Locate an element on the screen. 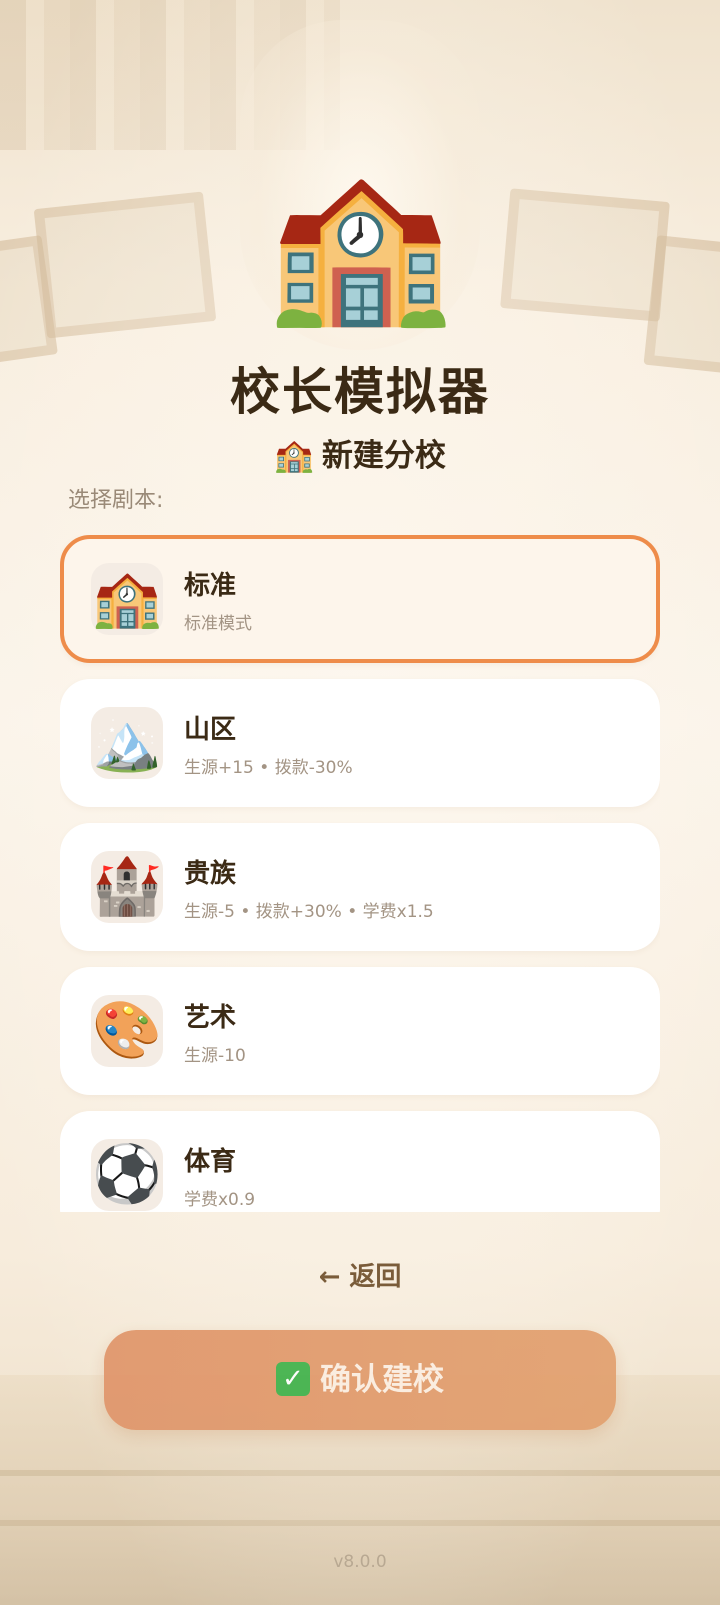  soccer-ball-icon: ⚽ is located at coordinates (127, 1175).